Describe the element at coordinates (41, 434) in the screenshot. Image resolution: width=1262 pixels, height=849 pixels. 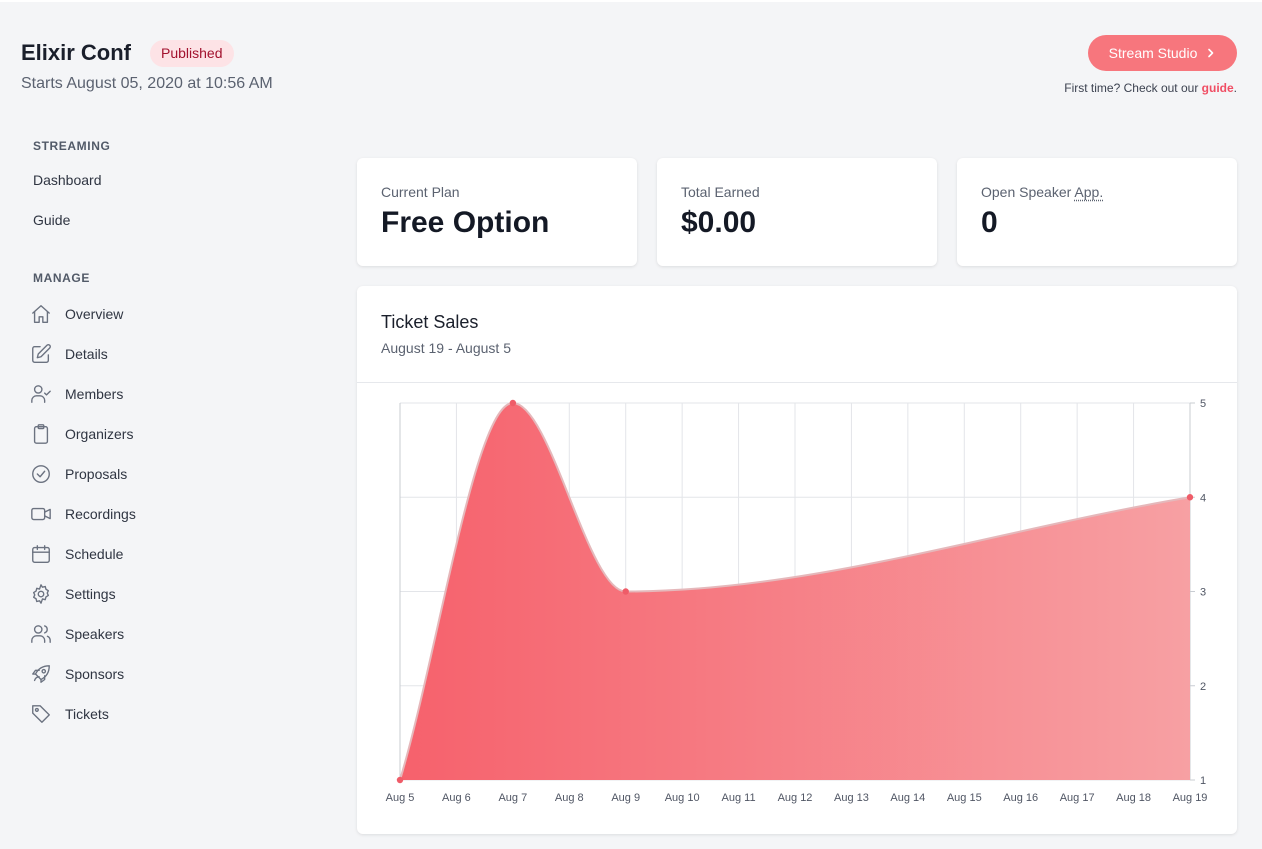
I see `clipboard-icon` at that location.